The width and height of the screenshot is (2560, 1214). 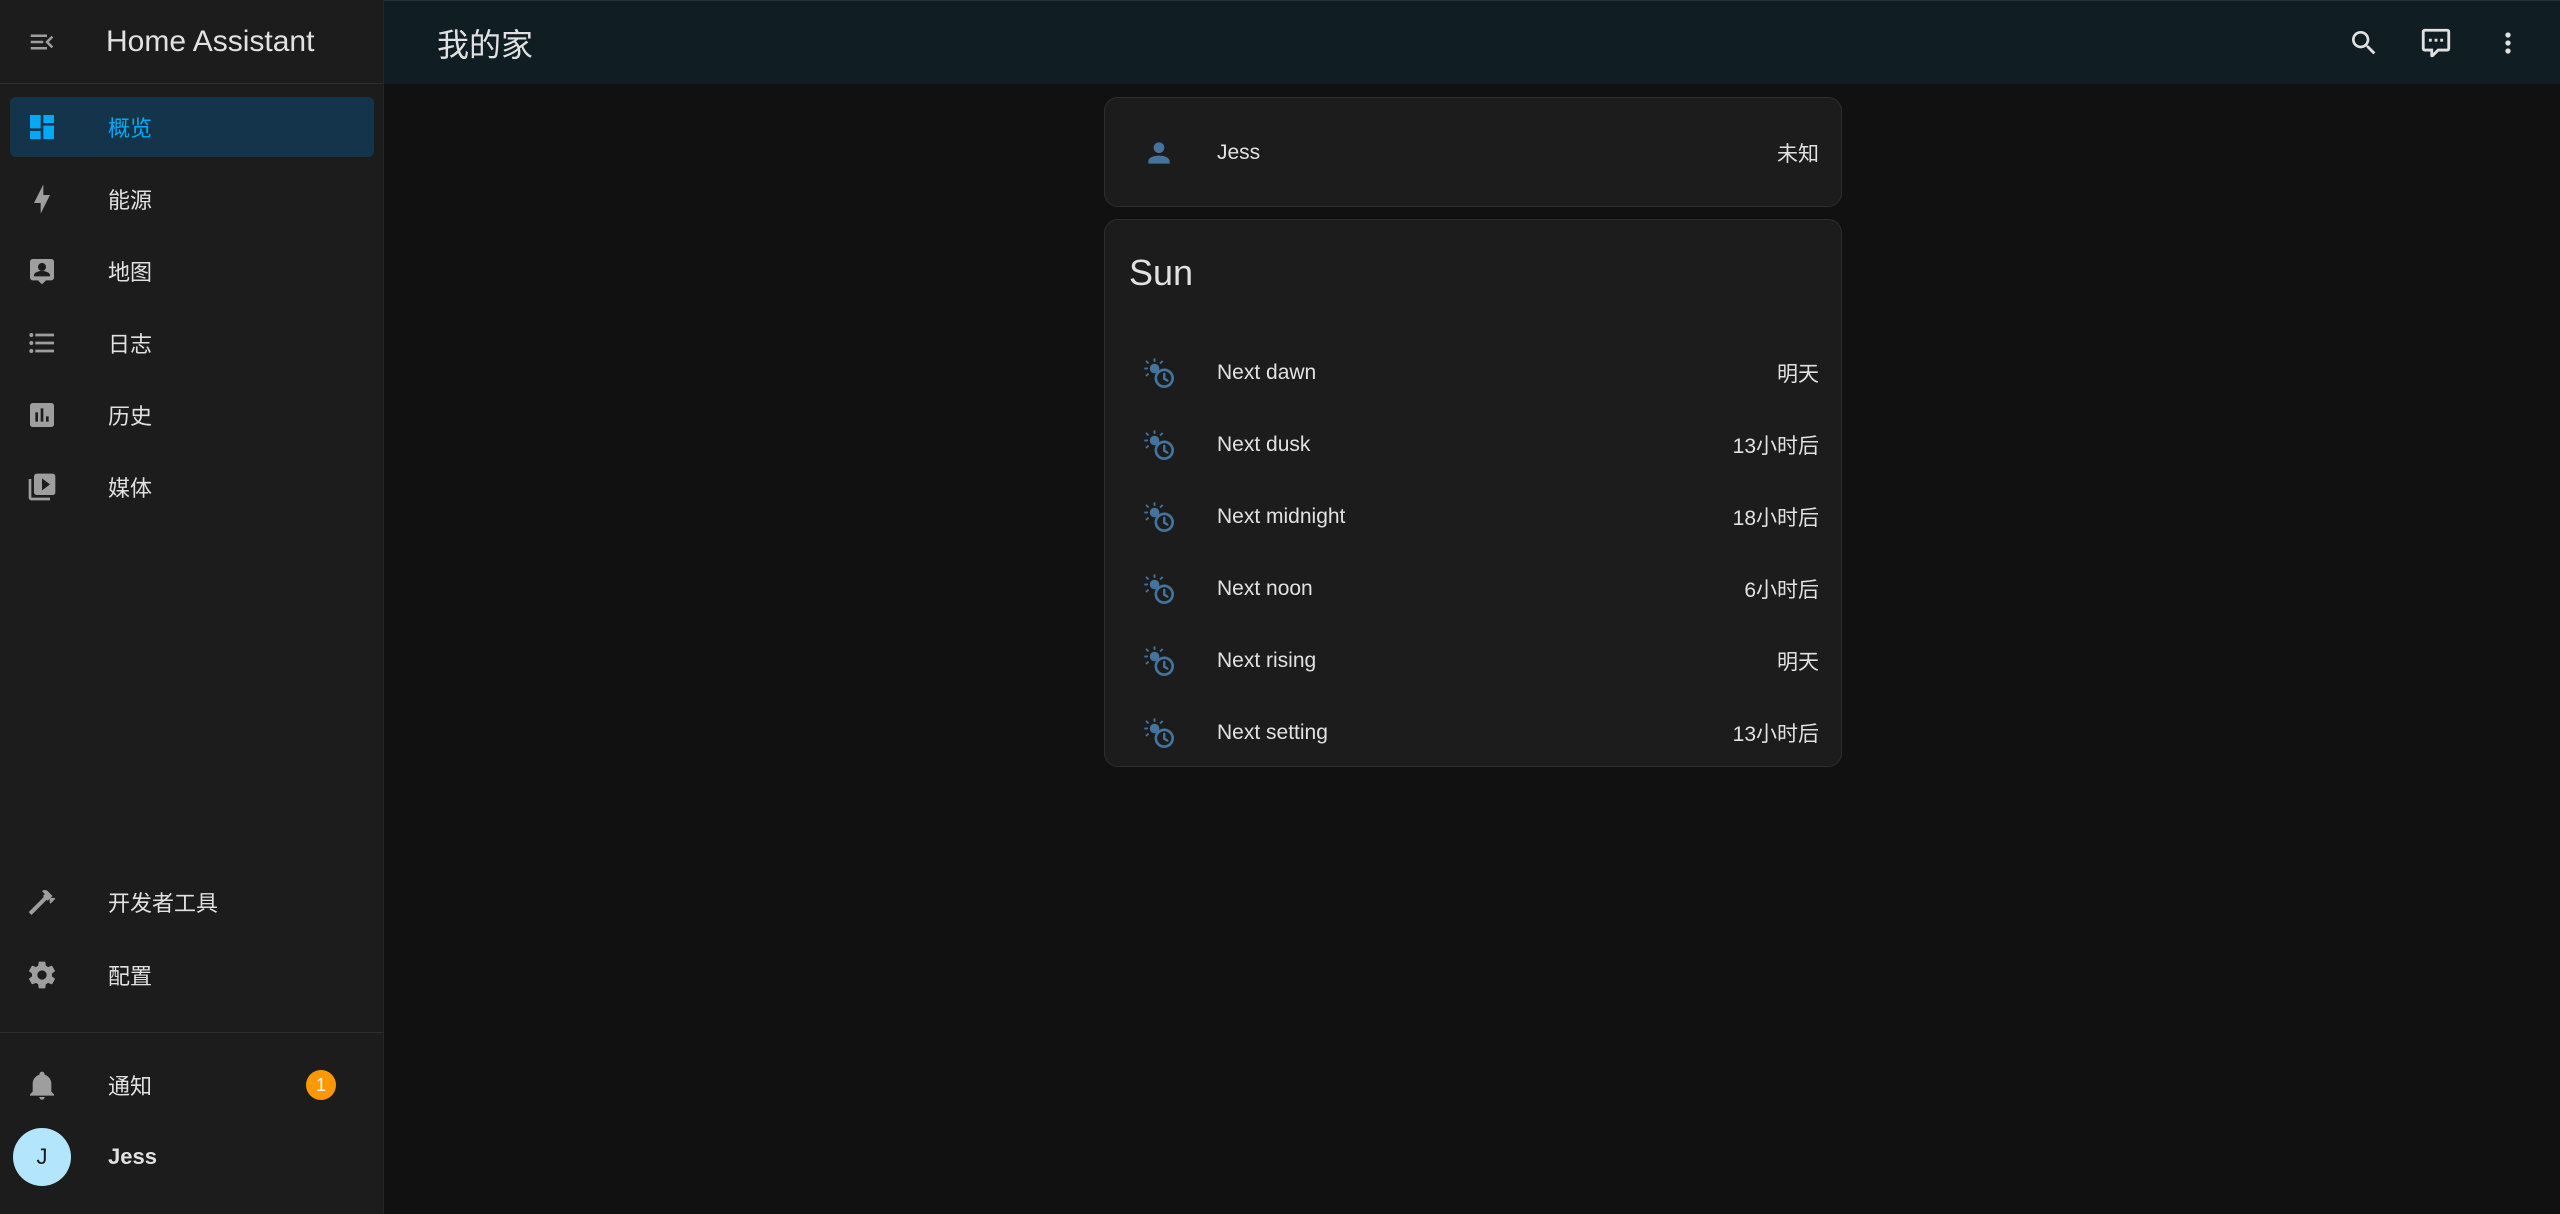 I want to click on entity-row-next-dawn: Next dawn 明天, so click(x=1474, y=373).